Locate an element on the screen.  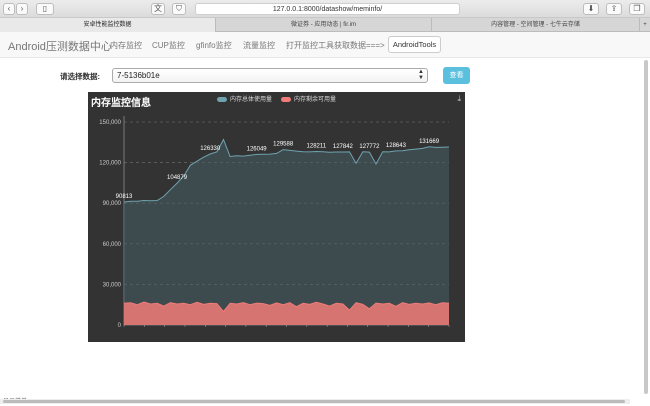
share-icon: ⇪ is located at coordinates (614, 8).